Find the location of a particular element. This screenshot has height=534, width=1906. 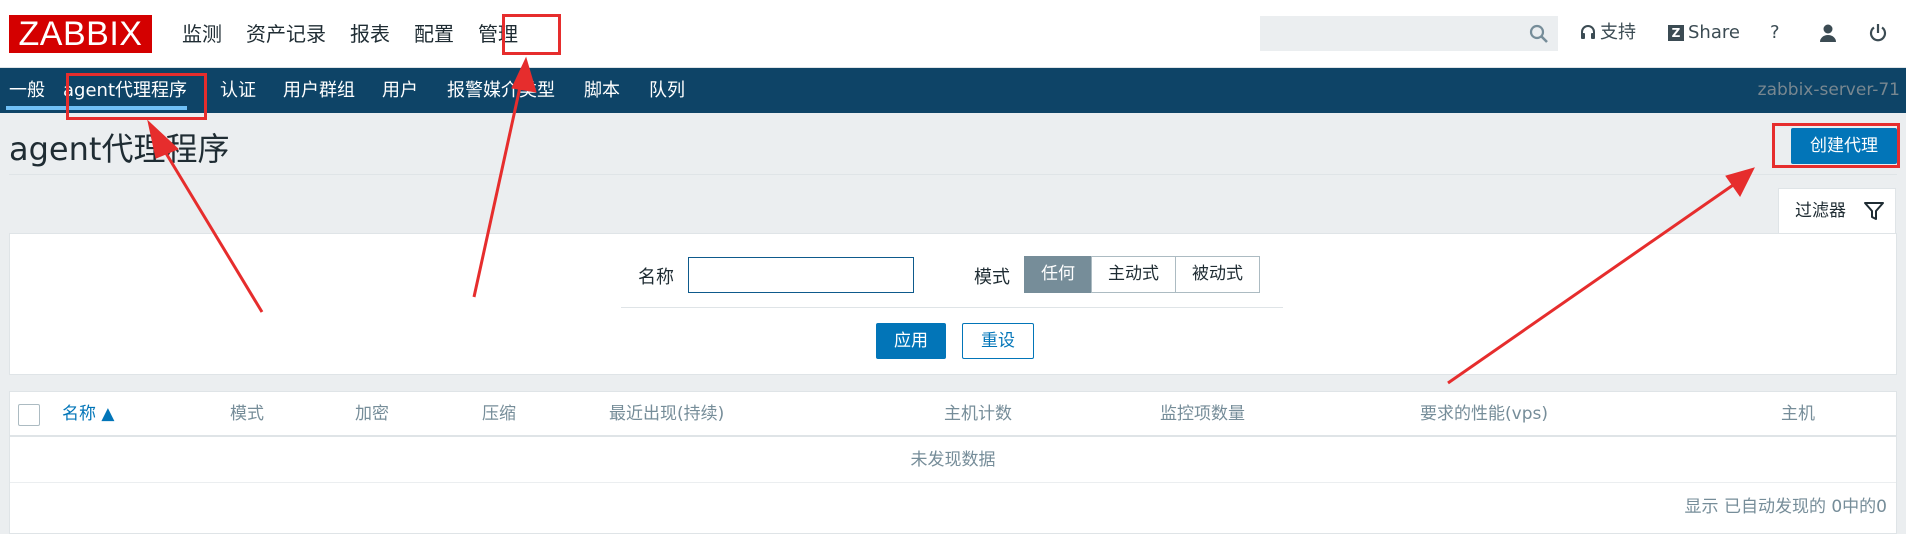

search-icon is located at coordinates (1539, 34).